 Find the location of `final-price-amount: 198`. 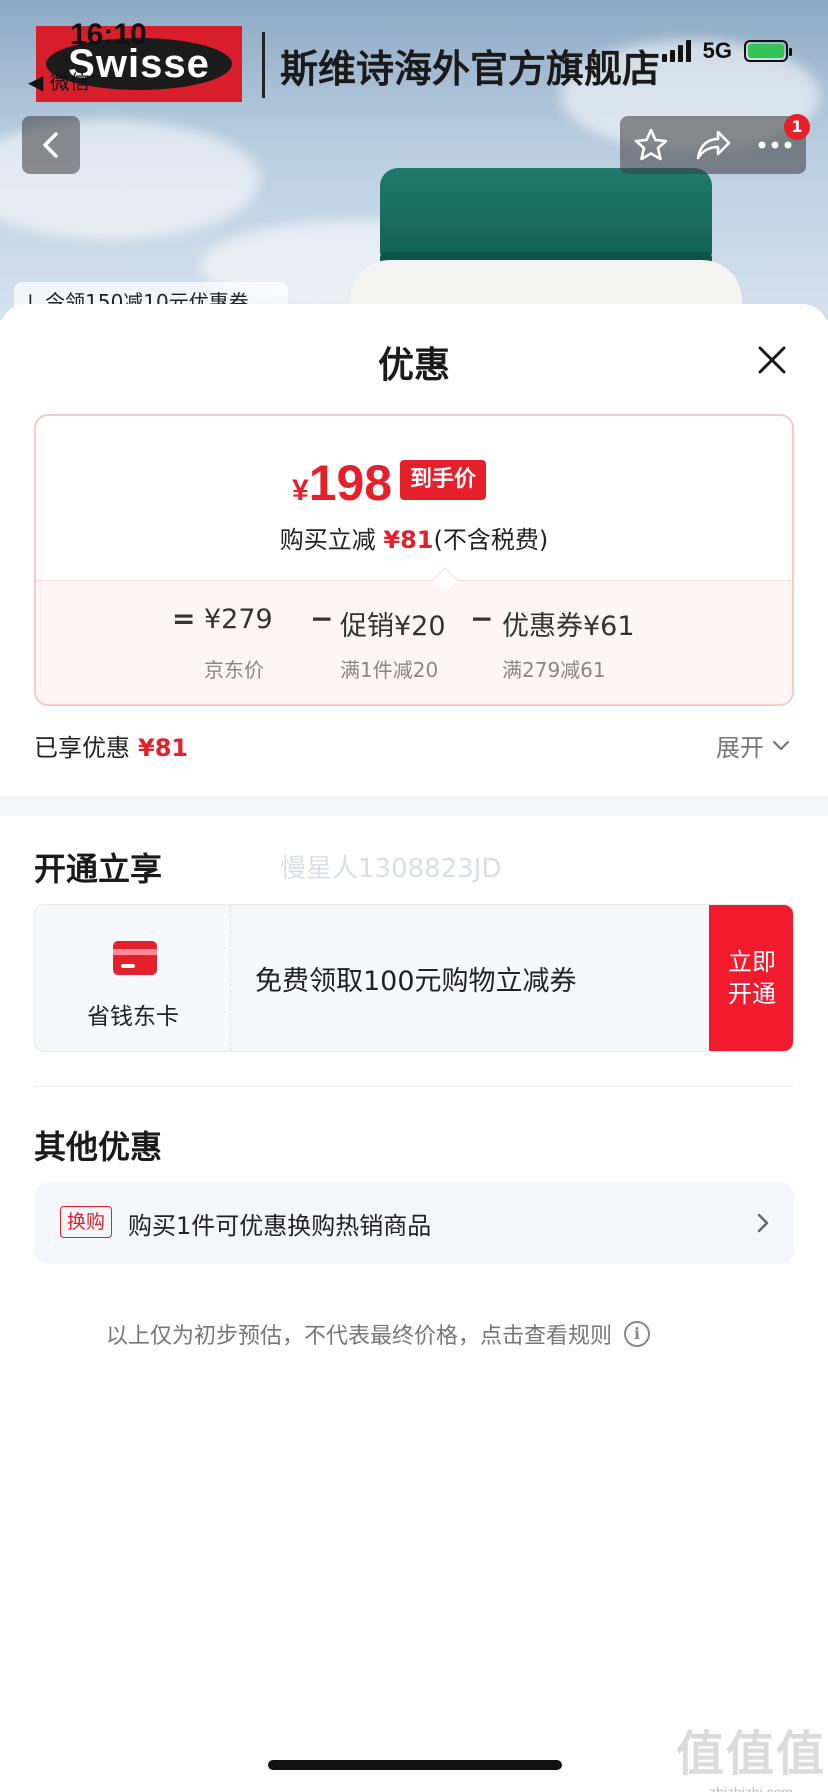

final-price-amount: 198 is located at coordinates (350, 483).